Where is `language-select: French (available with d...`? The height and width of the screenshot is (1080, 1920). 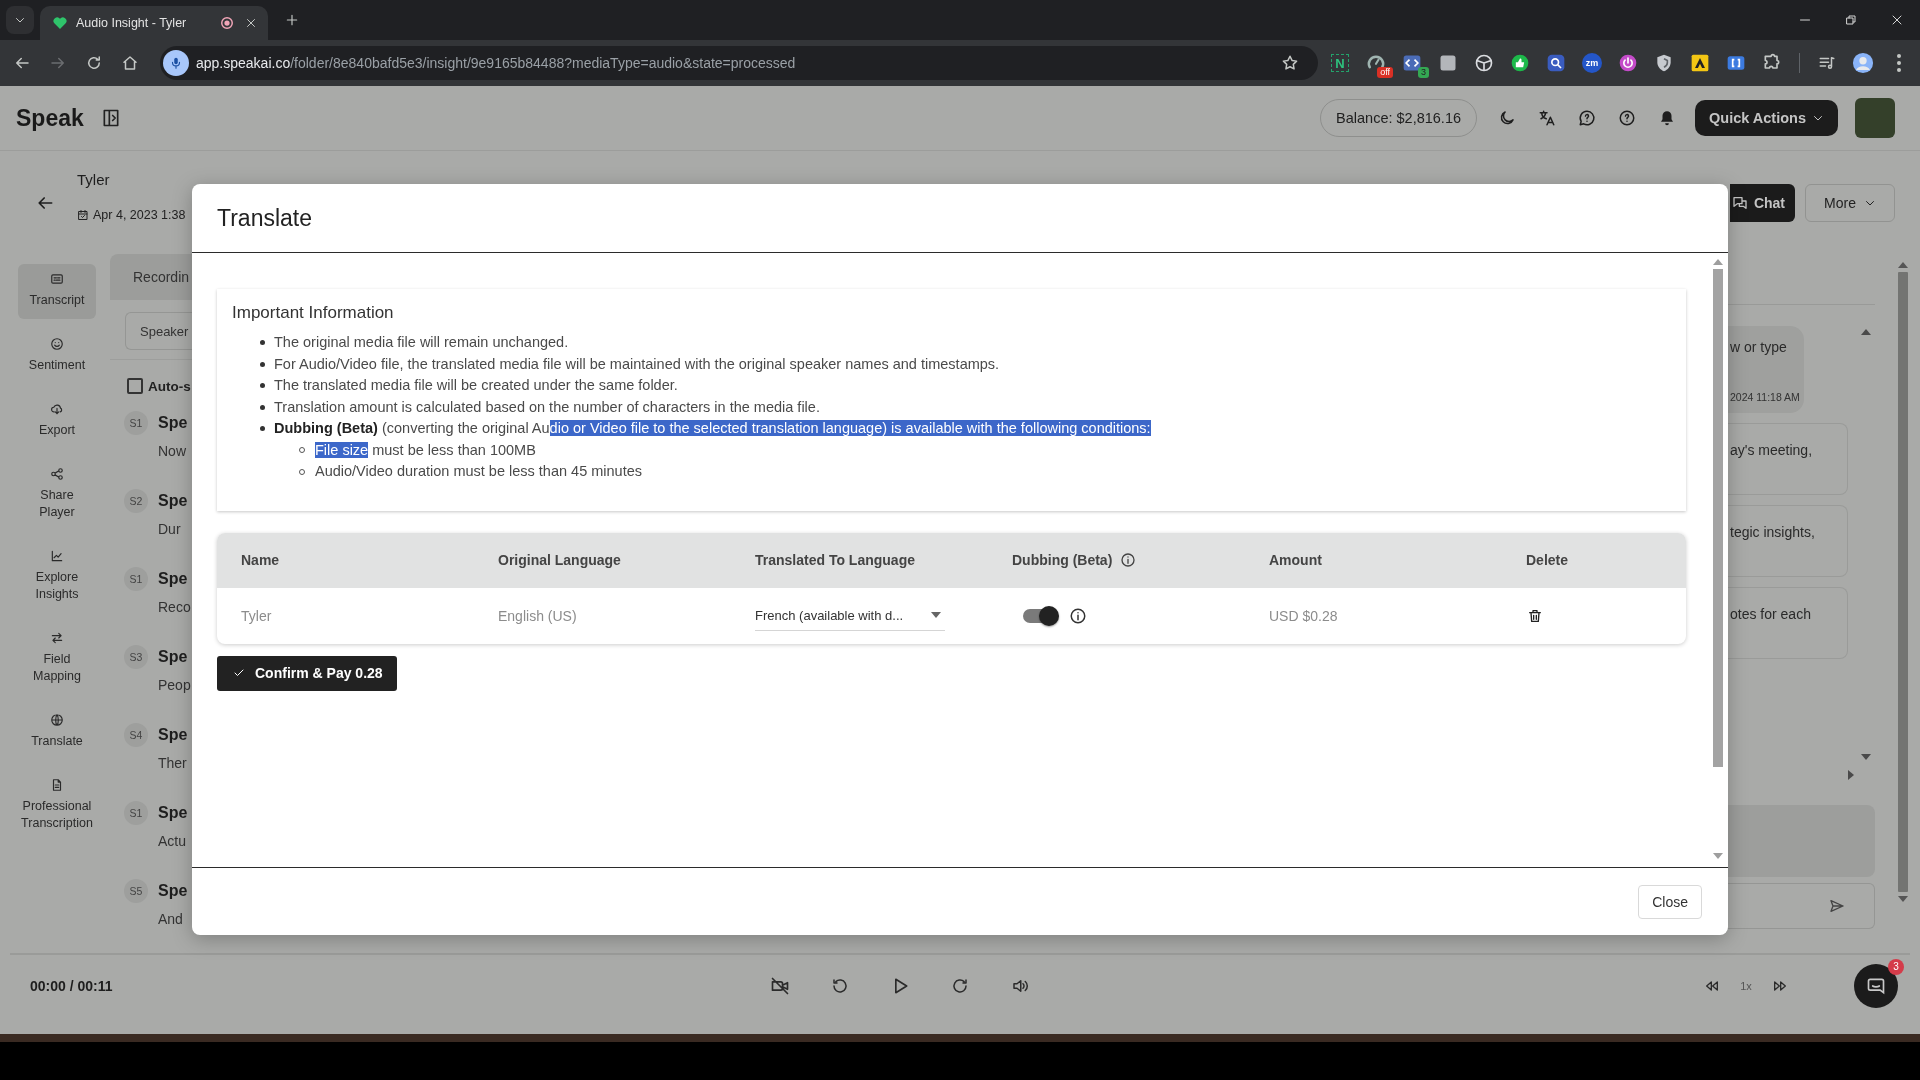 language-select: French (available with d... is located at coordinates (850, 615).